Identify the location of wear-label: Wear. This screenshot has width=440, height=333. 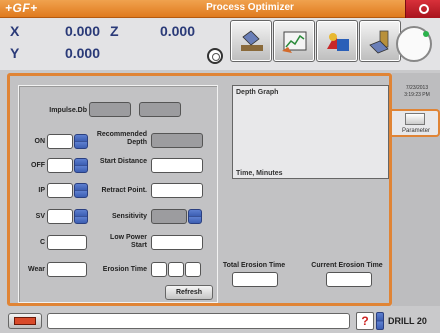
(36, 269).